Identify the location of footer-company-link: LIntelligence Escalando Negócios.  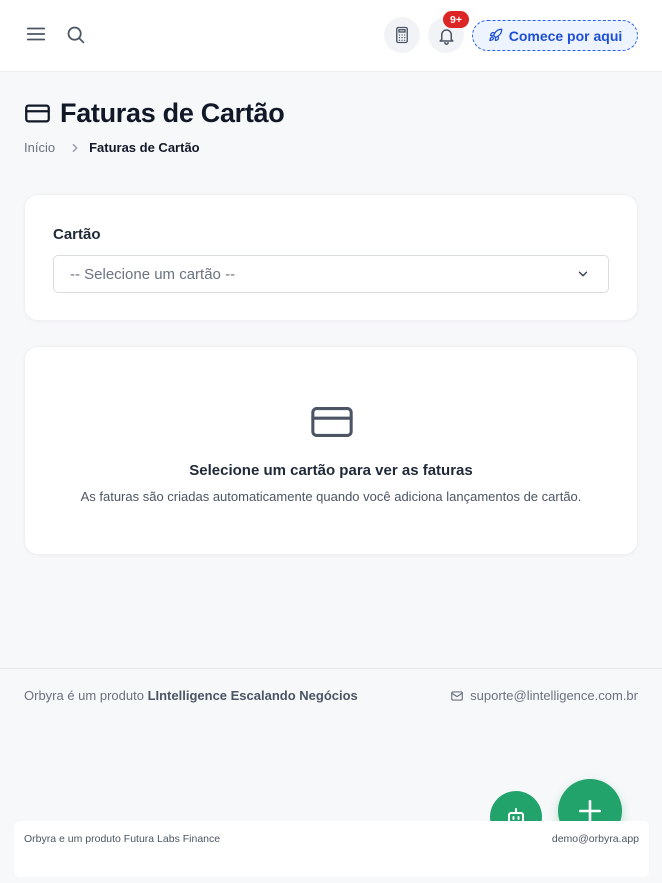
(253, 695).